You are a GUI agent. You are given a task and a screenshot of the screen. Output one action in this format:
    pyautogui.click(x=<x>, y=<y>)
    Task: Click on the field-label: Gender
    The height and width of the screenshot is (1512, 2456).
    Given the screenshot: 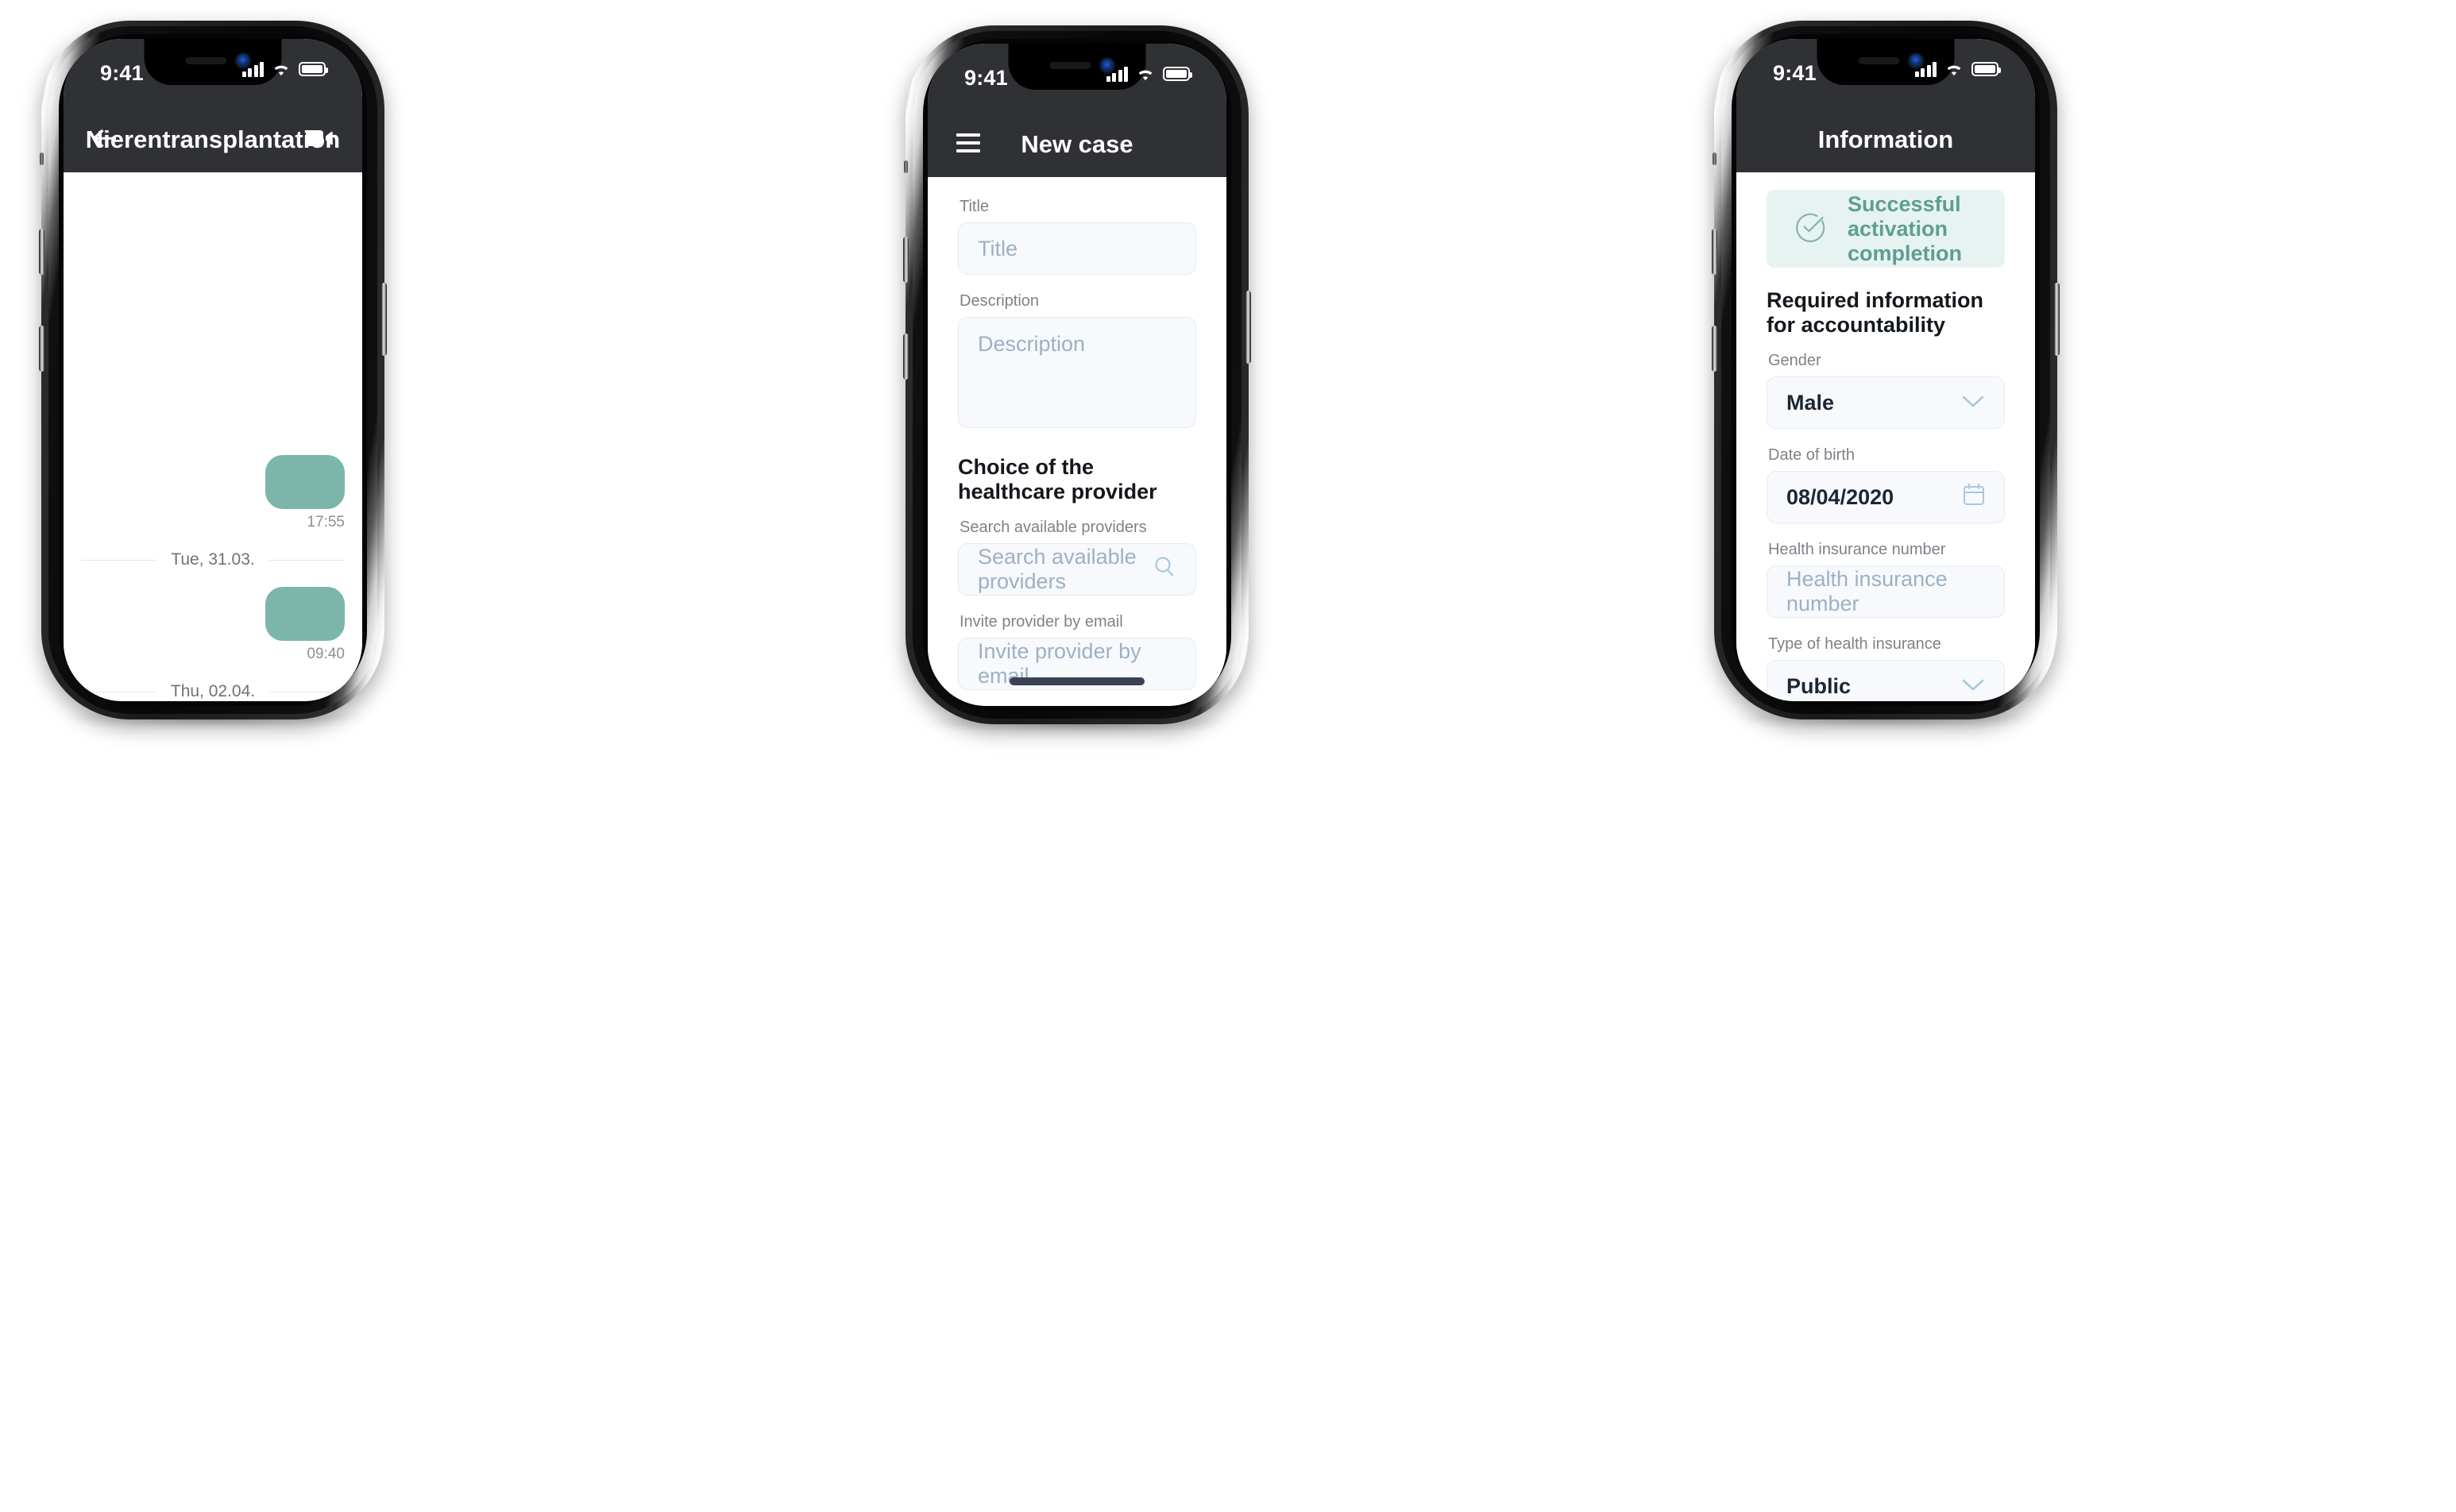 What is the action you would take?
    pyautogui.click(x=1794, y=360)
    